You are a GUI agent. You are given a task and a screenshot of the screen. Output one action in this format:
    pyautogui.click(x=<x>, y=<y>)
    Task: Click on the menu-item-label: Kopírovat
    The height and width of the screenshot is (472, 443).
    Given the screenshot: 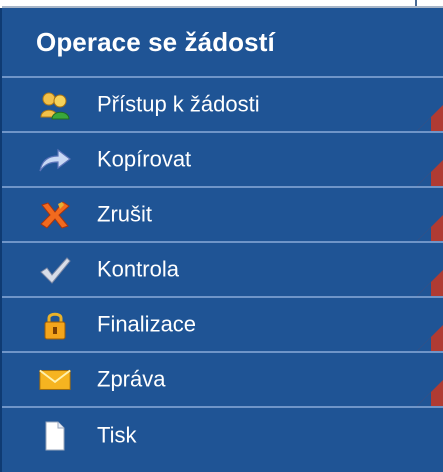 What is the action you would take?
    pyautogui.click(x=144, y=158)
    